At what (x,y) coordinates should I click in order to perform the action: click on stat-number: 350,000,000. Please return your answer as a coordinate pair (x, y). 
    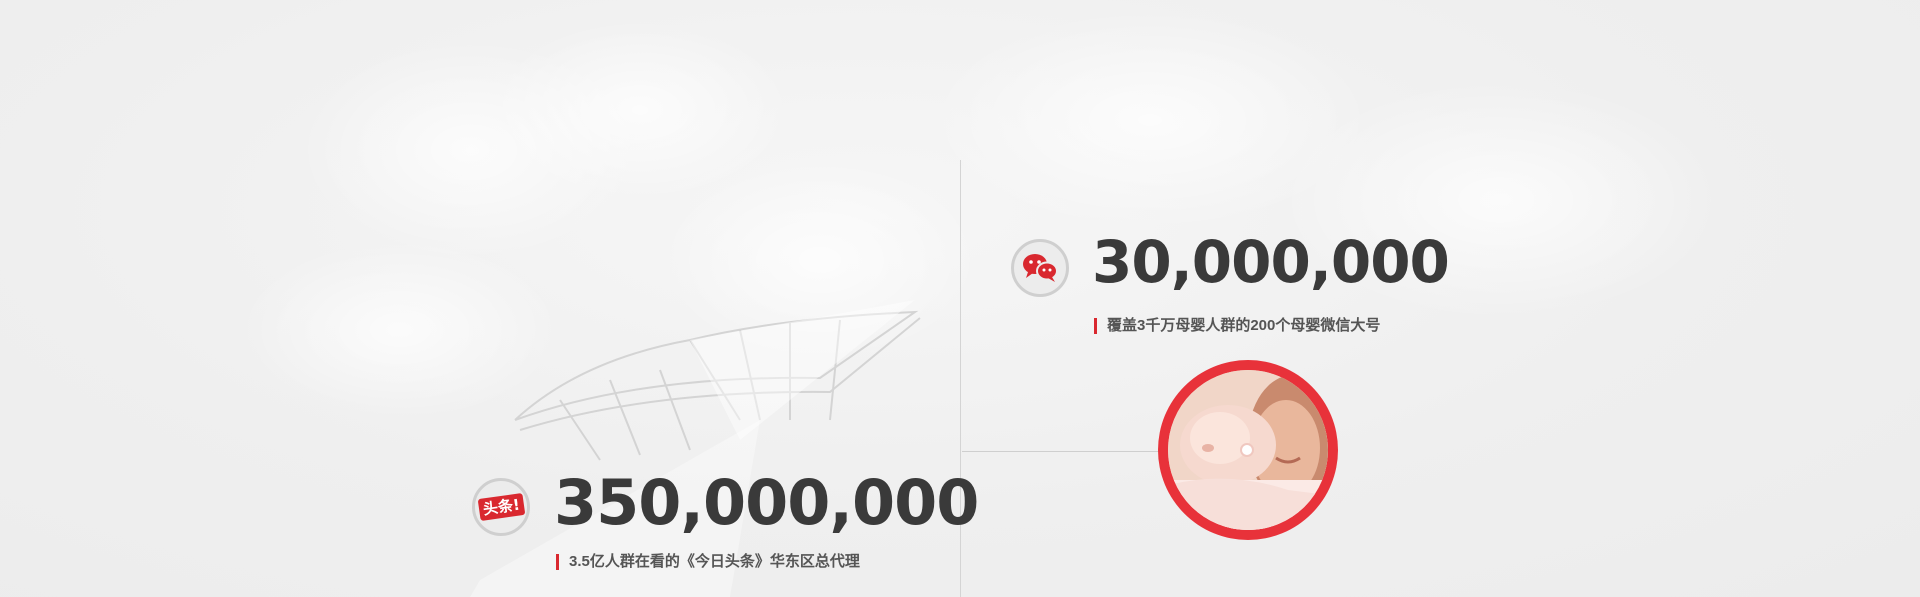
    Looking at the image, I should click on (766, 502).